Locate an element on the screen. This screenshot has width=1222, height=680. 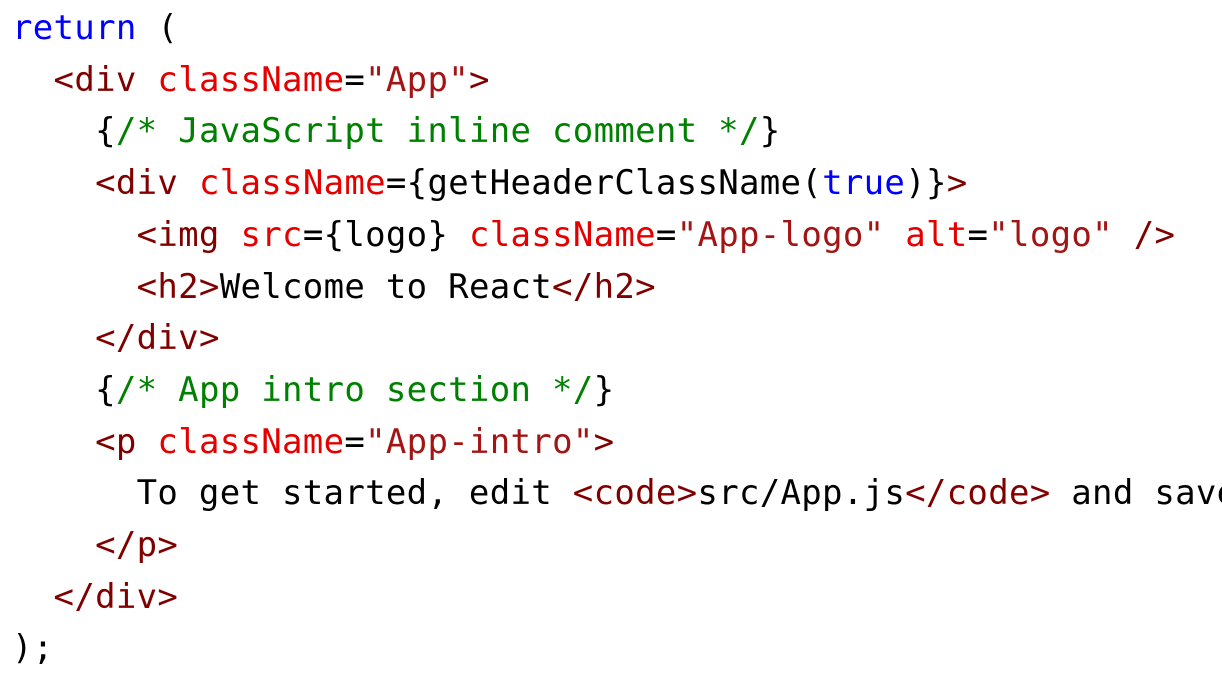
code-line-6: <h2>Welcome to React</h2> is located at coordinates (334, 287).